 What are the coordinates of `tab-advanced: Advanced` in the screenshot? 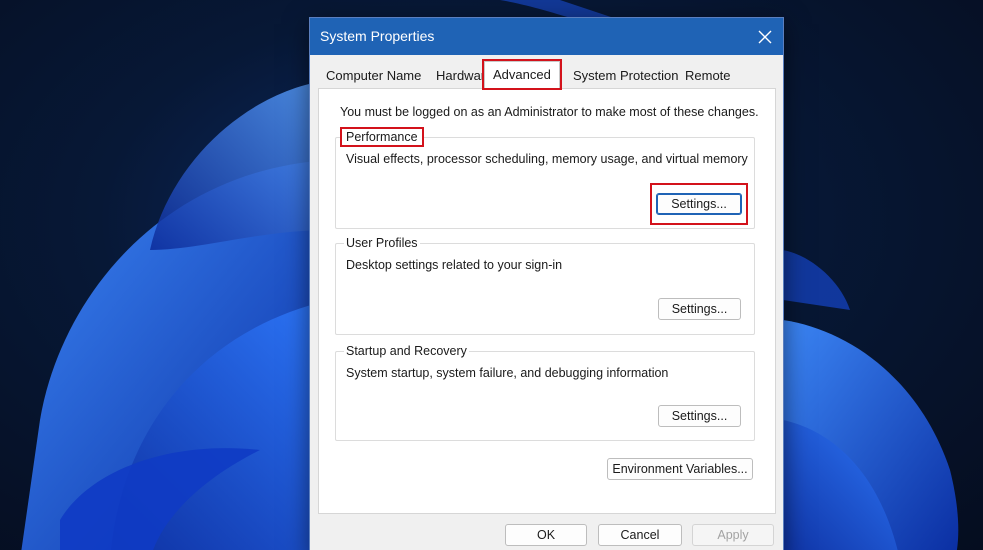 It's located at (522, 74).